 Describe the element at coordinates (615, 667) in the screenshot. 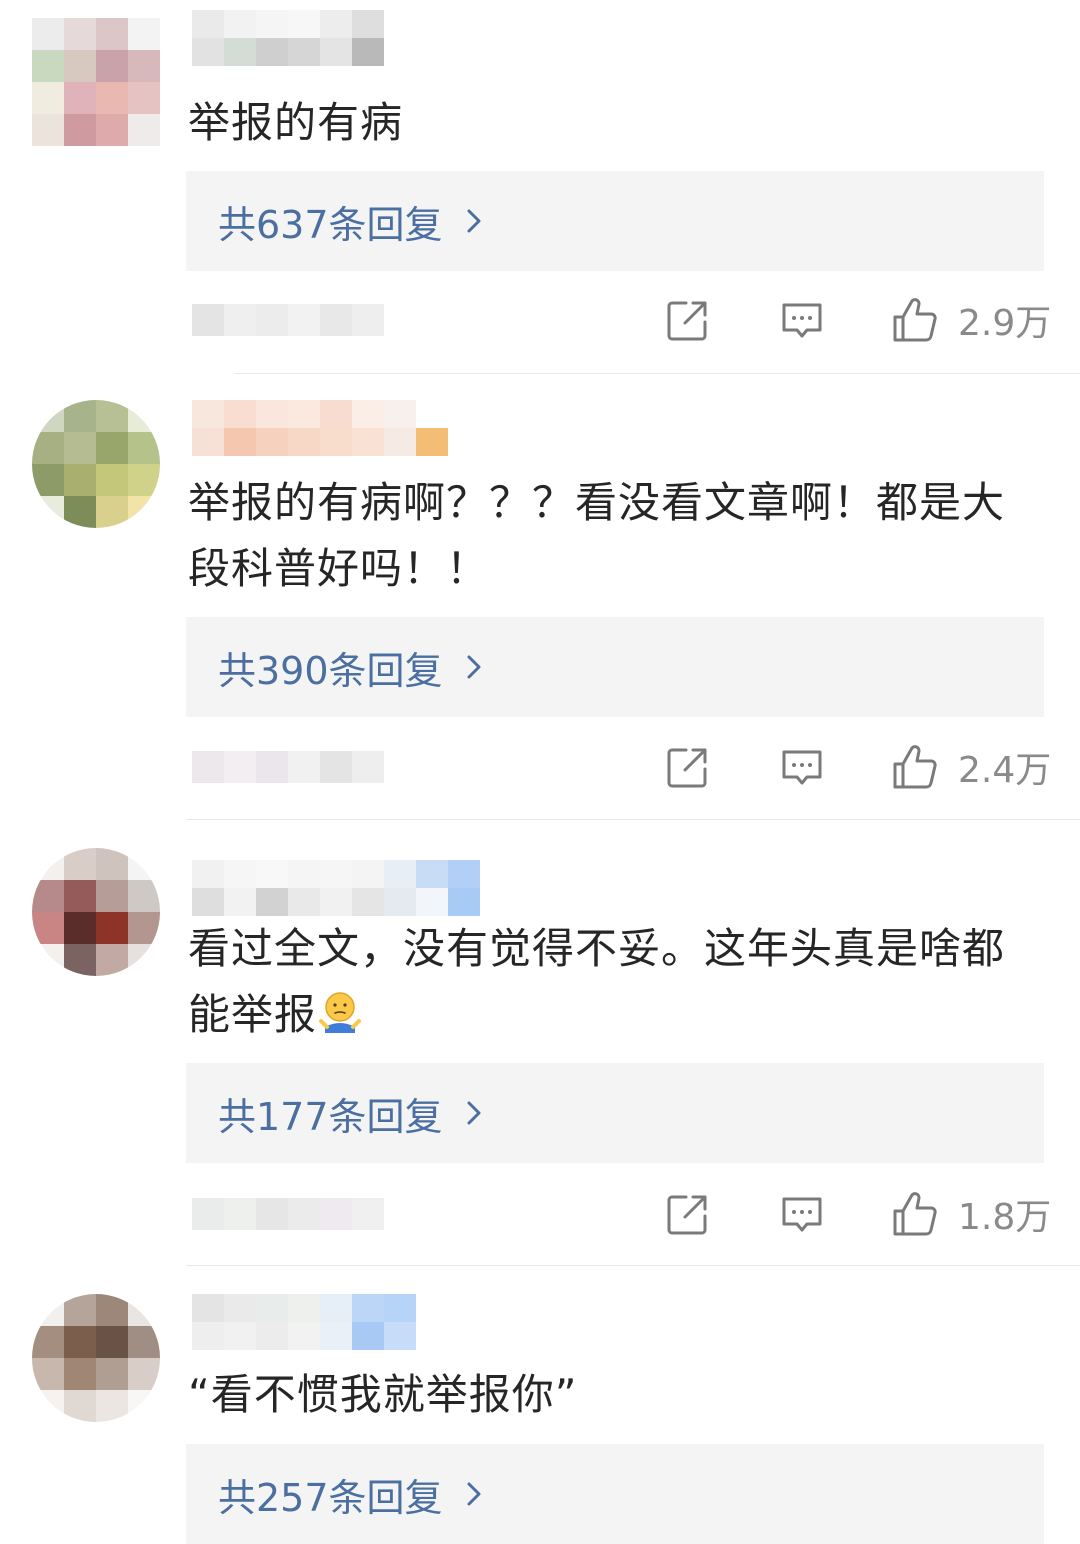

I see `reply-box: 共390条回复` at that location.